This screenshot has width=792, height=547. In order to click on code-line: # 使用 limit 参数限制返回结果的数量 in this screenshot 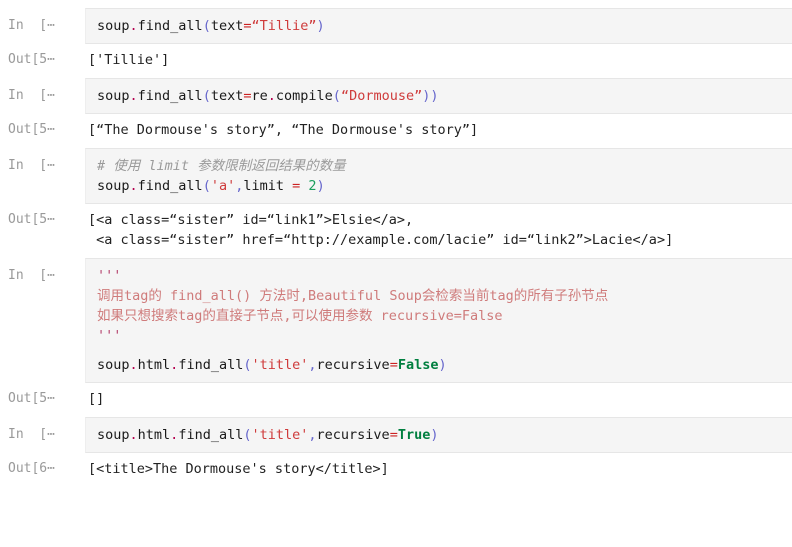, I will do `click(444, 166)`.